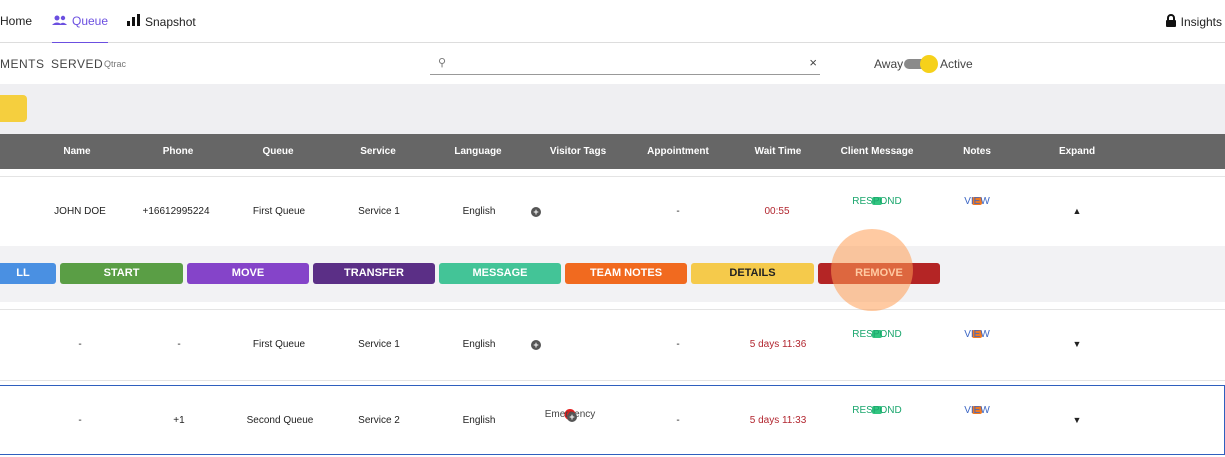 Image resolution: width=1225 pixels, height=457 pixels. I want to click on header-name: Name, so click(77, 151).